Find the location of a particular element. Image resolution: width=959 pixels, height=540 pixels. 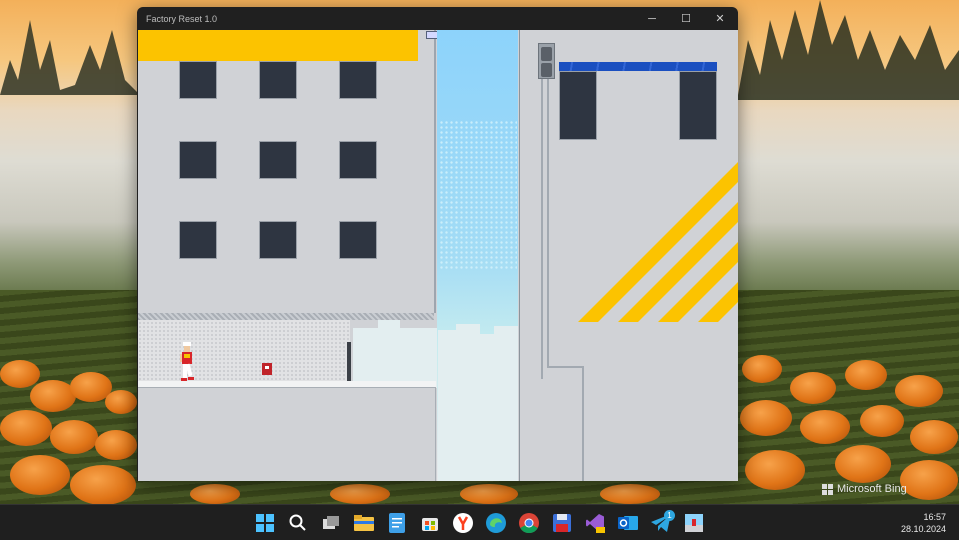

building-edge is located at coordinates (435, 171).